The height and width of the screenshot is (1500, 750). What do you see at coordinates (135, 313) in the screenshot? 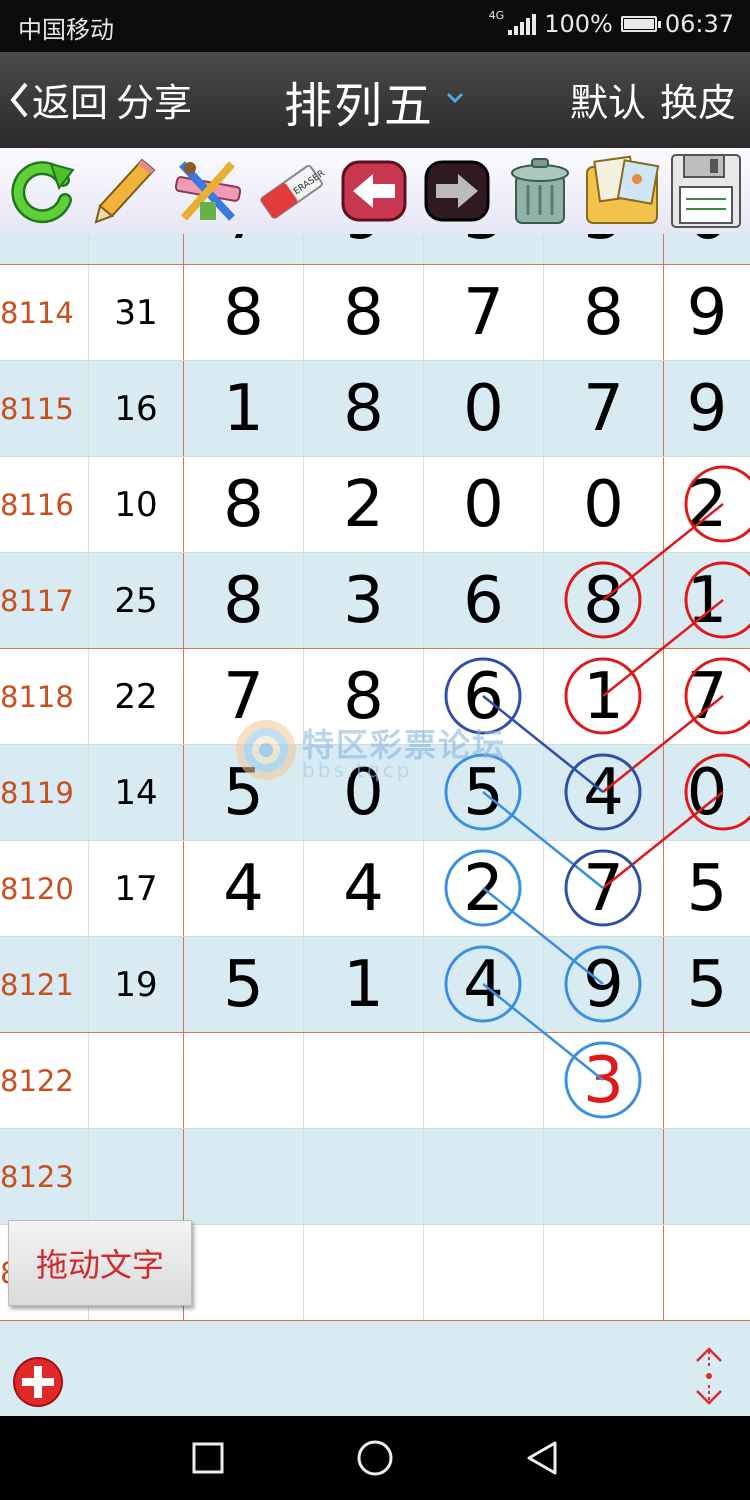
I see `sum-cell: 31` at bounding box center [135, 313].